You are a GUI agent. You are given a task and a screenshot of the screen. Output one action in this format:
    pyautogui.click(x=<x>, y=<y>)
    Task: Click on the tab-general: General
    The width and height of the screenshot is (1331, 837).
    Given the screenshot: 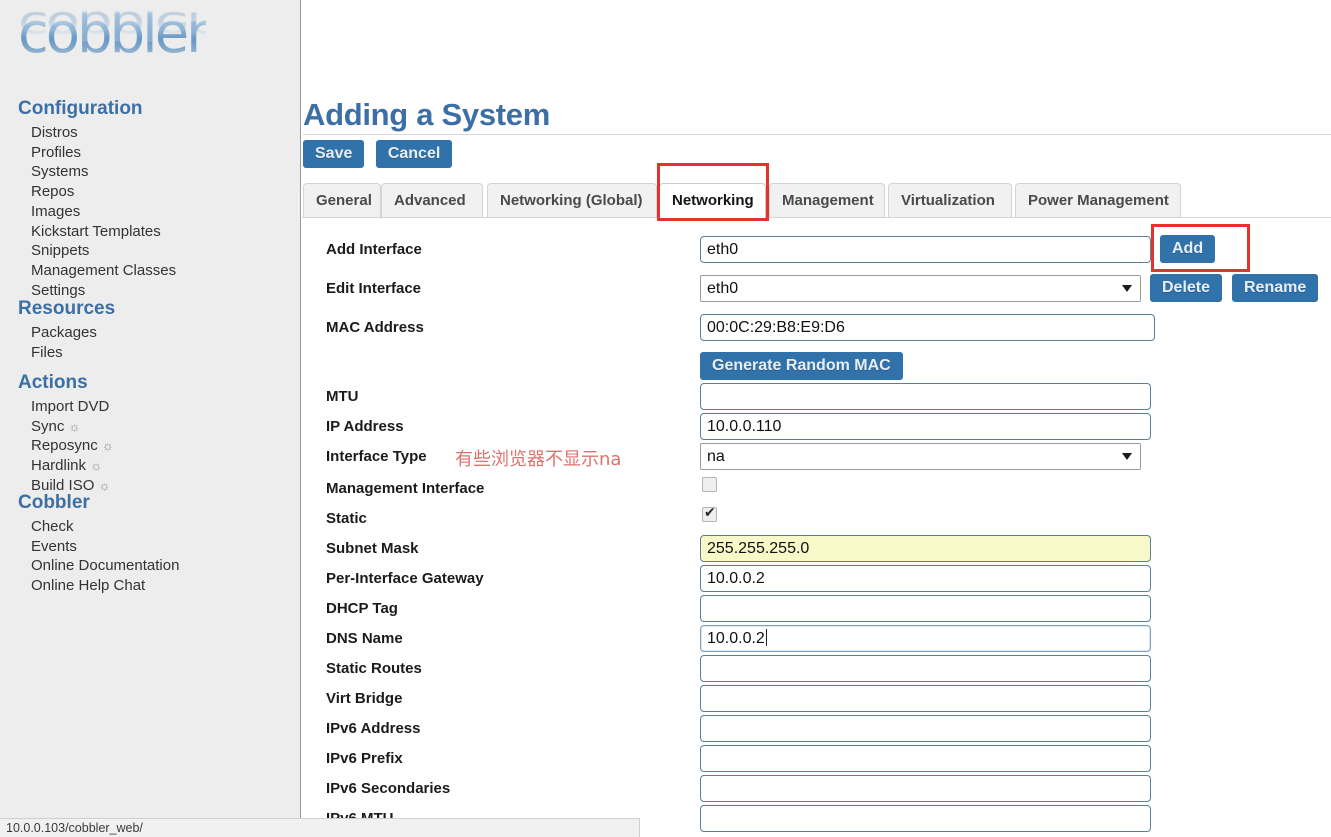 What is the action you would take?
    pyautogui.click(x=342, y=200)
    